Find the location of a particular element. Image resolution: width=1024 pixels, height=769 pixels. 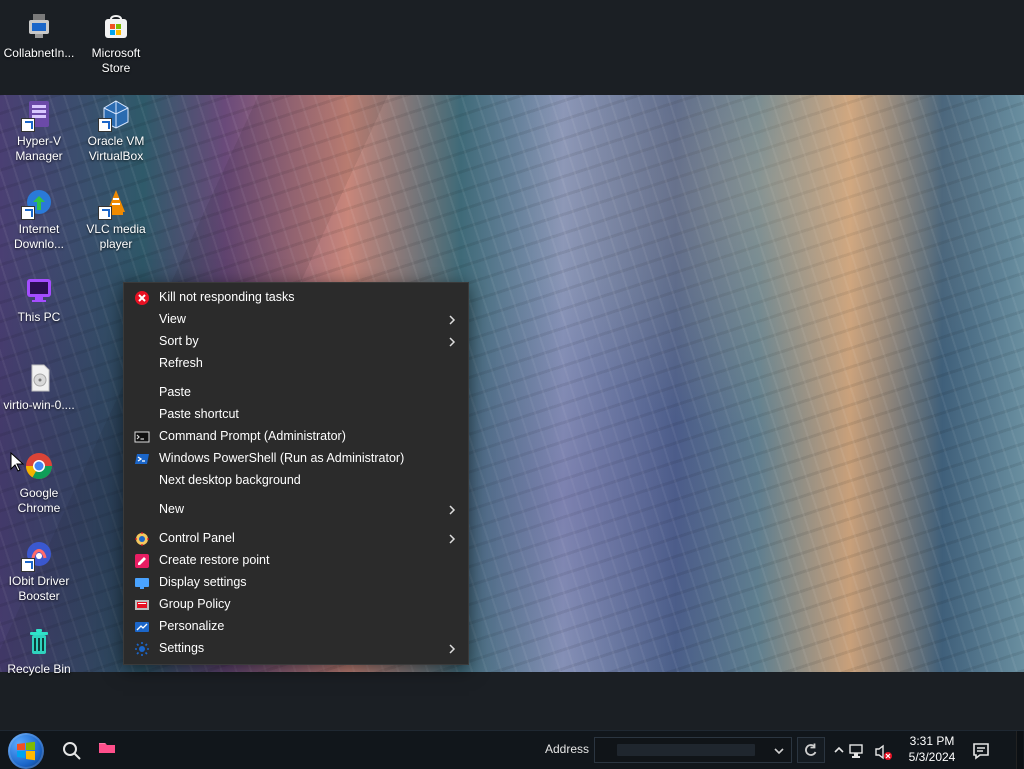

desktop-icon-recycle-bin: Recycle Bin is located at coordinates (39, 651).